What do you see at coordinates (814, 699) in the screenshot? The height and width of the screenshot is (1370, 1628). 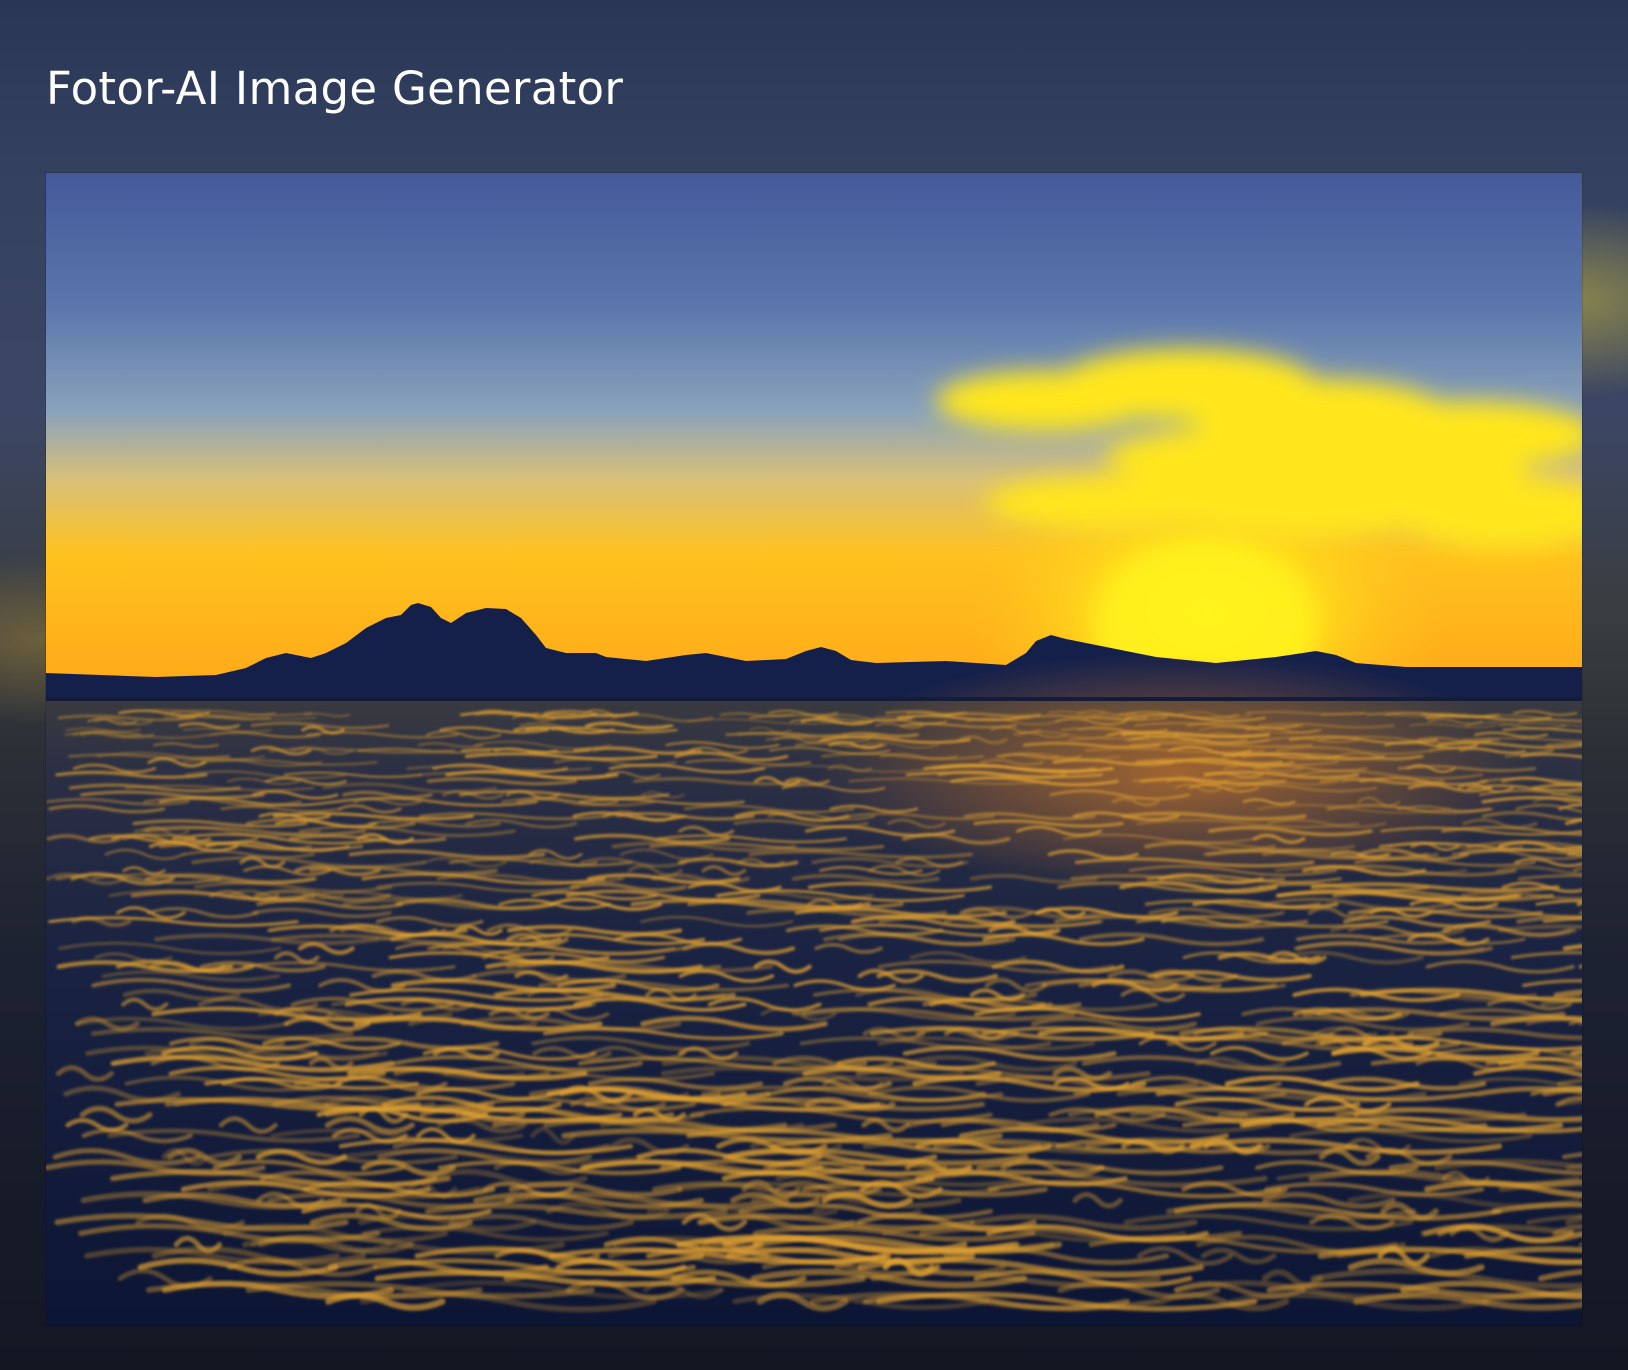 I see `horizon-line` at bounding box center [814, 699].